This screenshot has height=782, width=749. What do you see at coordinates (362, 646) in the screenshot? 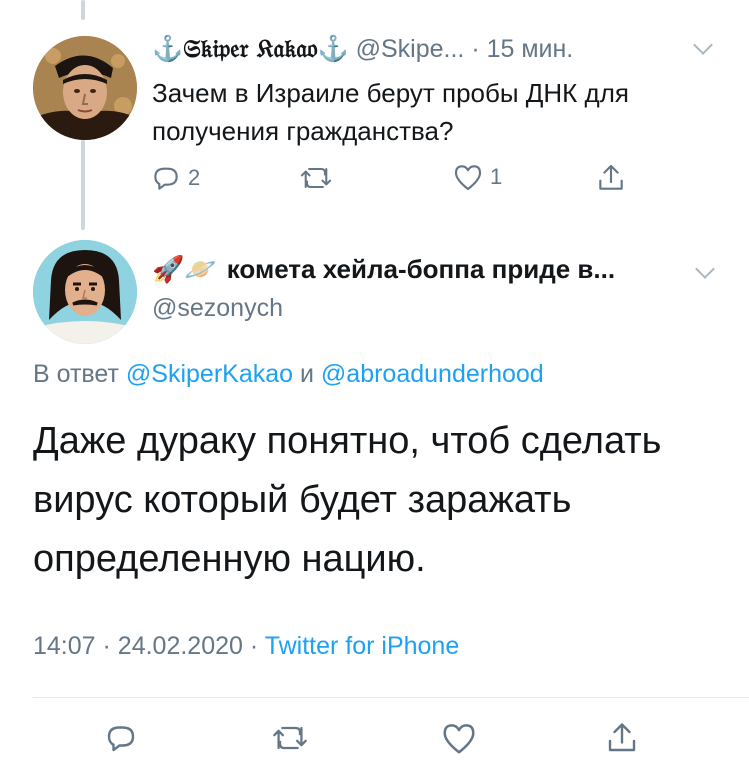
I see `client-link: Twitter for iPhone` at bounding box center [362, 646].